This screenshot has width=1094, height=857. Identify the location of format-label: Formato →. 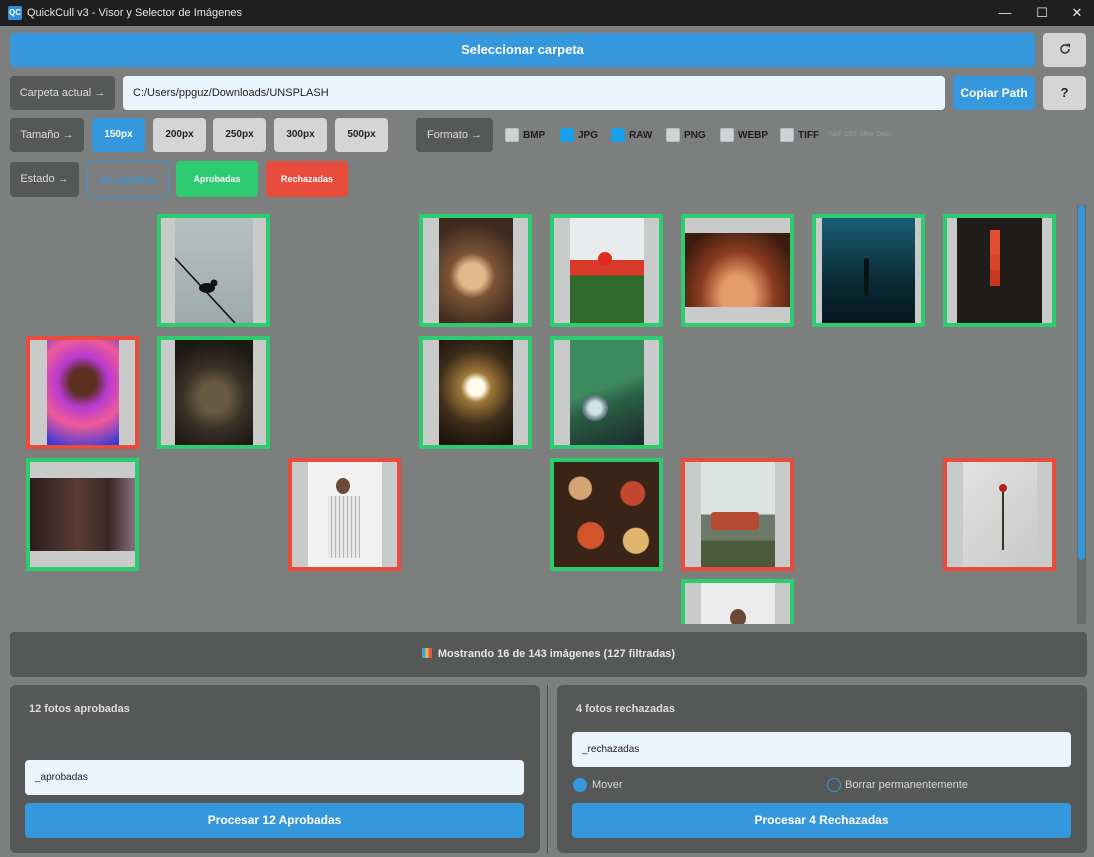
(454, 135).